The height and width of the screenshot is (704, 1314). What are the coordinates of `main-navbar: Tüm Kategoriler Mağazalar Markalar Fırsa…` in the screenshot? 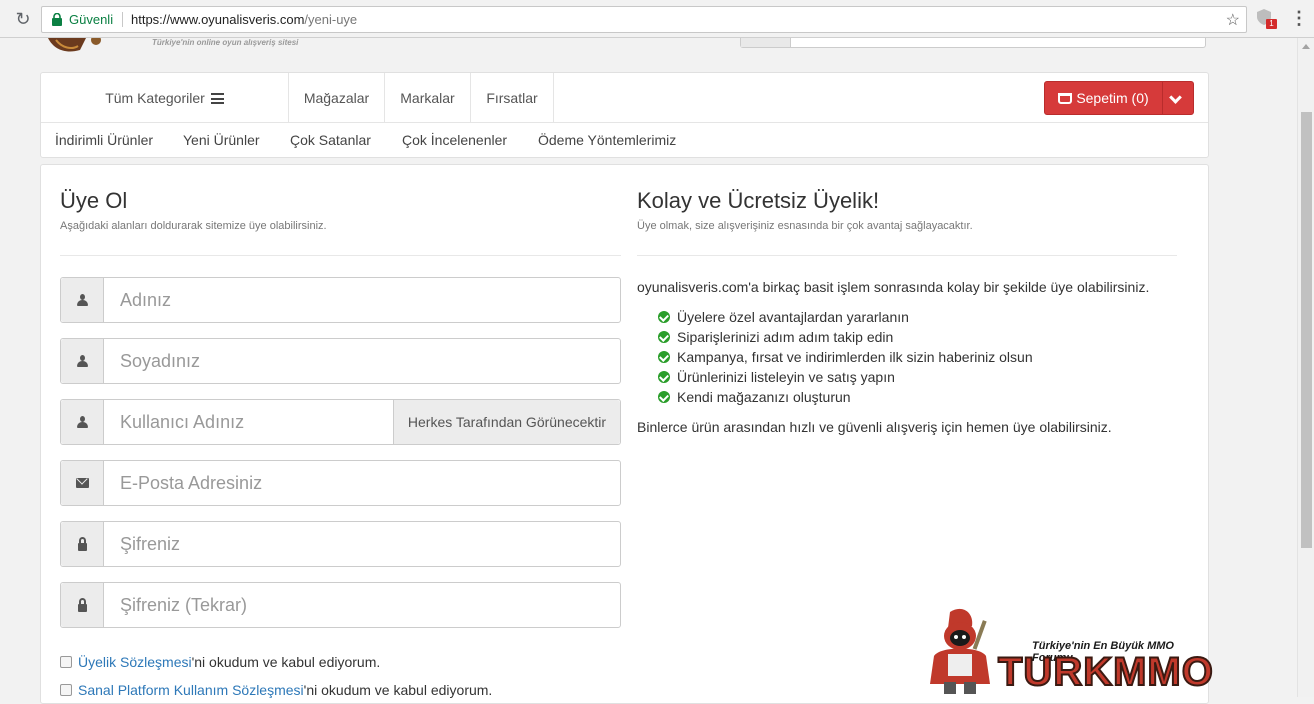 It's located at (624, 115).